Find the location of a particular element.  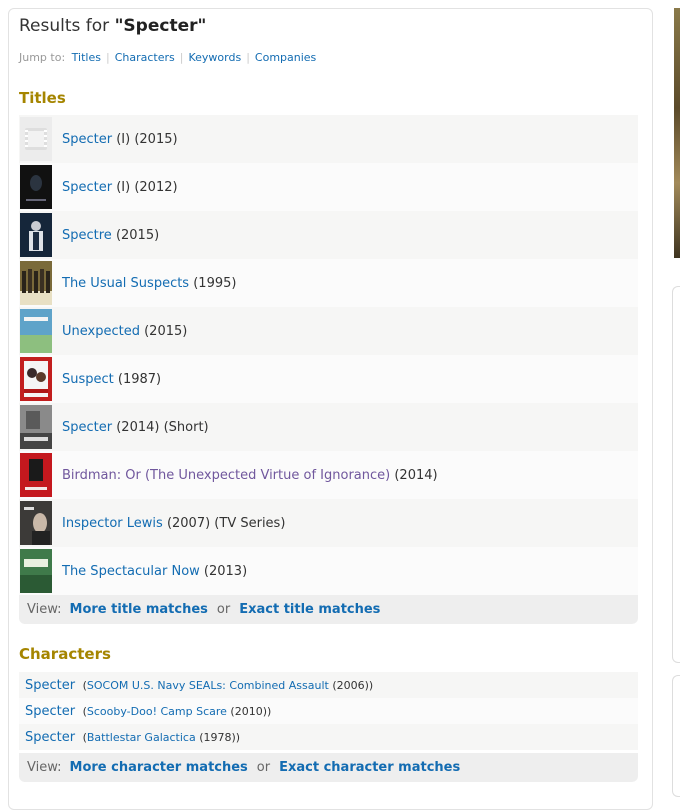

jump-titles-link: Titles is located at coordinates (86, 57).